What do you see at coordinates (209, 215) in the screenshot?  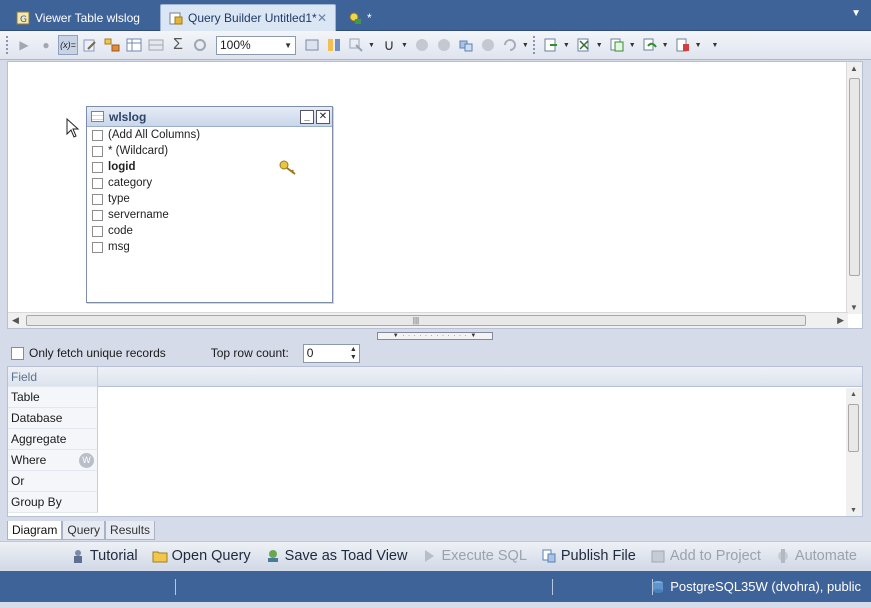 I see `column-item: servername` at bounding box center [209, 215].